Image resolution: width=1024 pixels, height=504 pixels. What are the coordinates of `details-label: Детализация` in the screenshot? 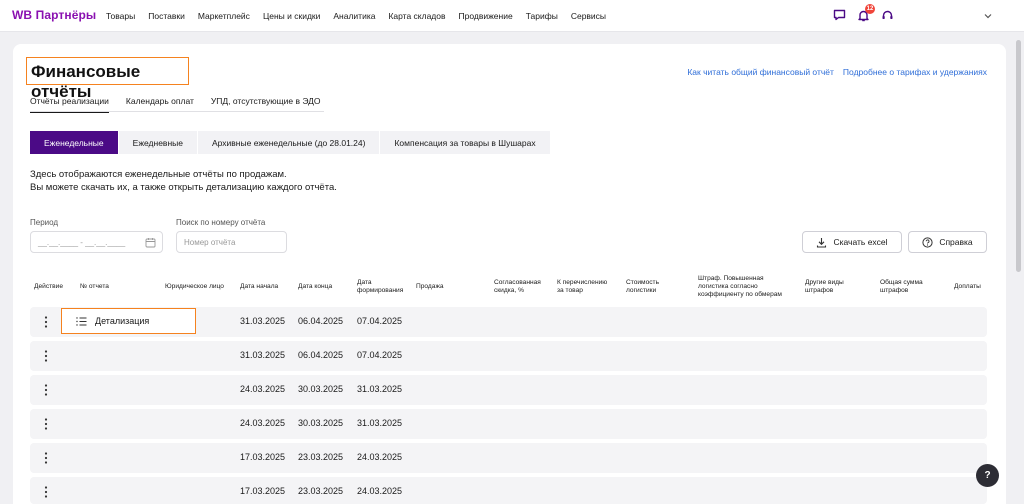 It's located at (122, 321).